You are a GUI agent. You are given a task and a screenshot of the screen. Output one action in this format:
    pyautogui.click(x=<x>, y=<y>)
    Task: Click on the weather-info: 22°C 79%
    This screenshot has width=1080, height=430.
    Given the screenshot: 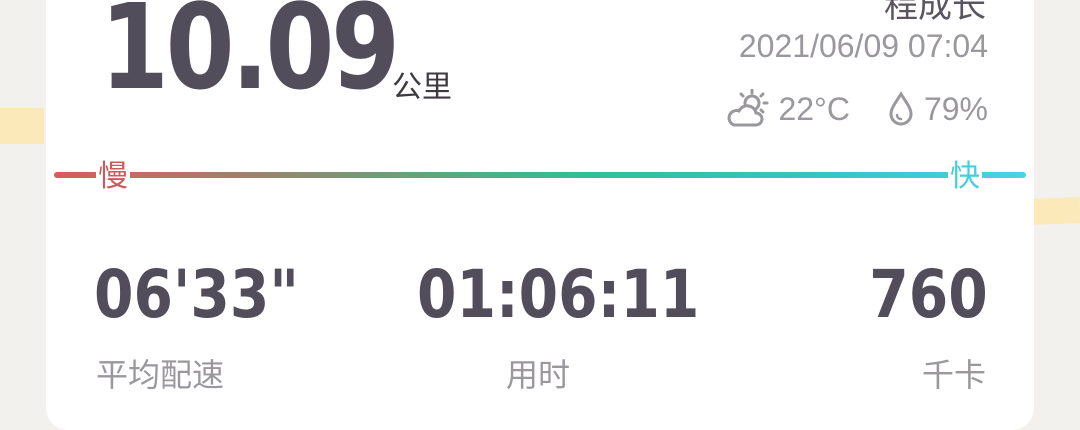 What is the action you would take?
    pyautogui.click(x=857, y=109)
    